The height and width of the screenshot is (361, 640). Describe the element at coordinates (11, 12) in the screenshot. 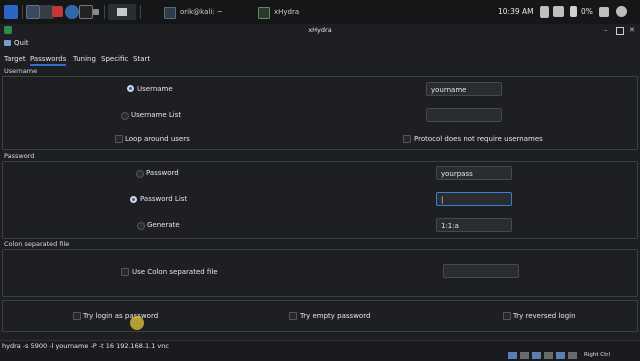

I see `kali-menu-icon` at that location.